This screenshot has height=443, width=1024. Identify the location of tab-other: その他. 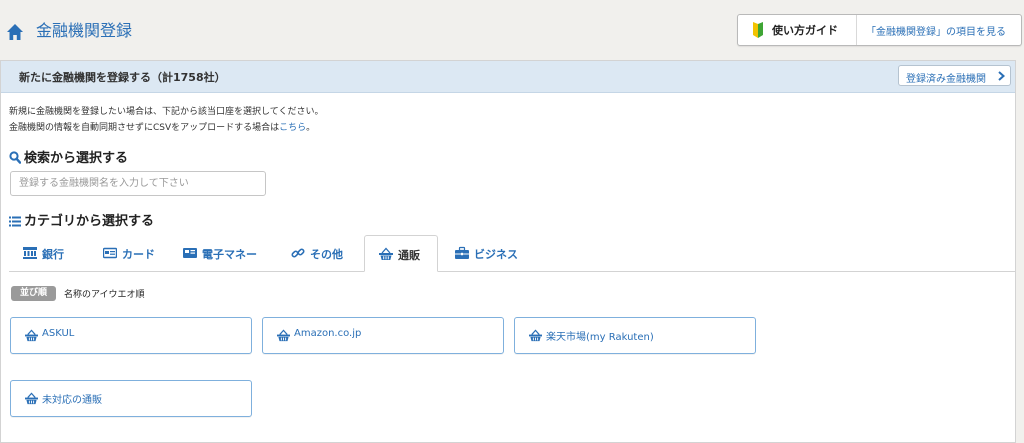
(320, 253).